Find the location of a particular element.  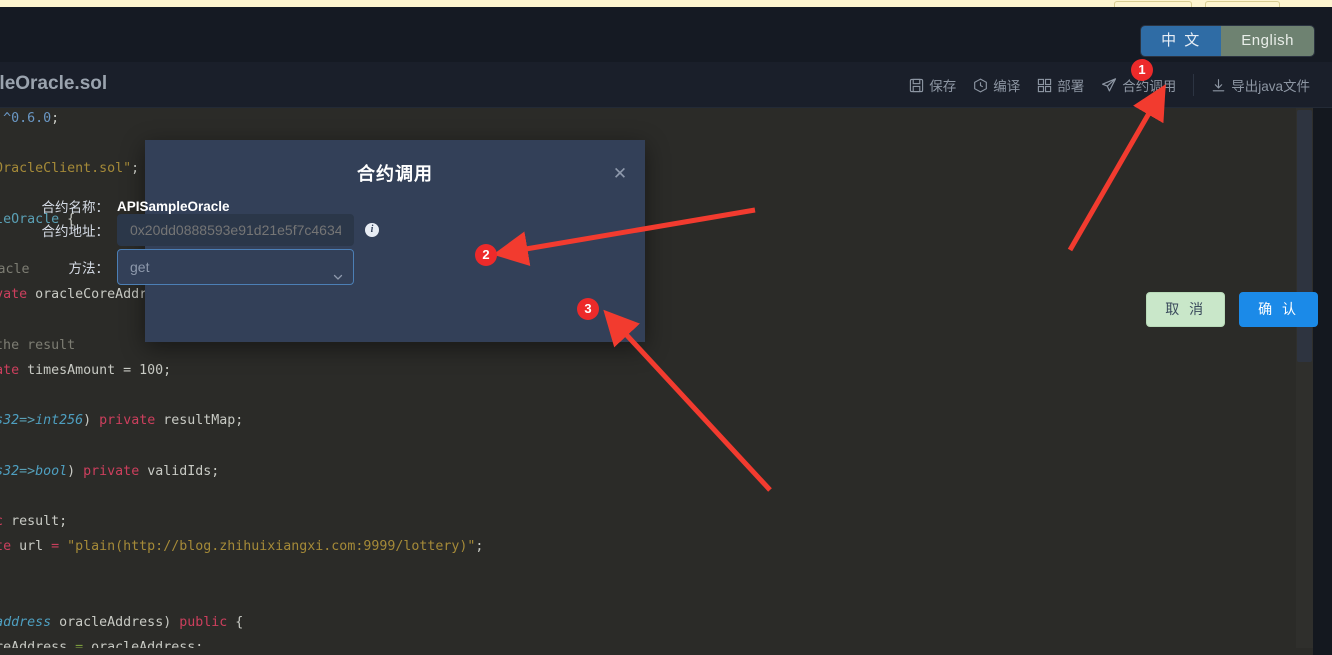

contract-address-row: 合约地址： i is located at coordinates (250, 230).